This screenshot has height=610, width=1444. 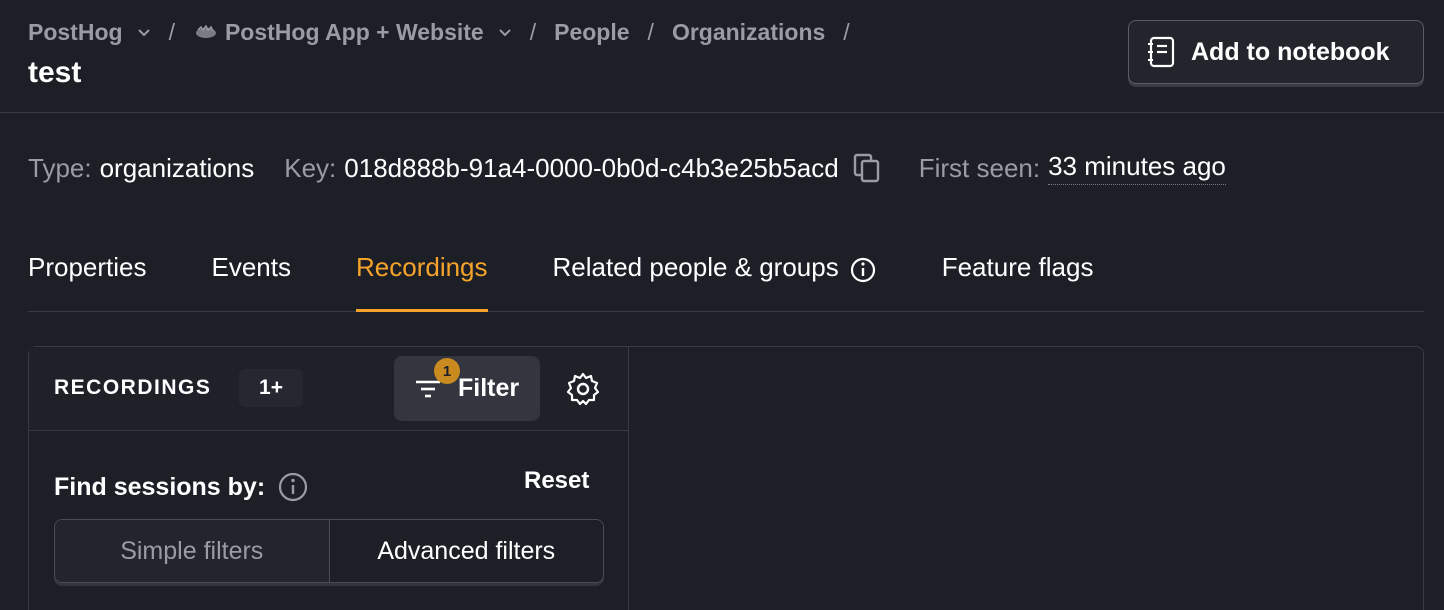 I want to click on filter-button: Filter 1, so click(x=467, y=388).